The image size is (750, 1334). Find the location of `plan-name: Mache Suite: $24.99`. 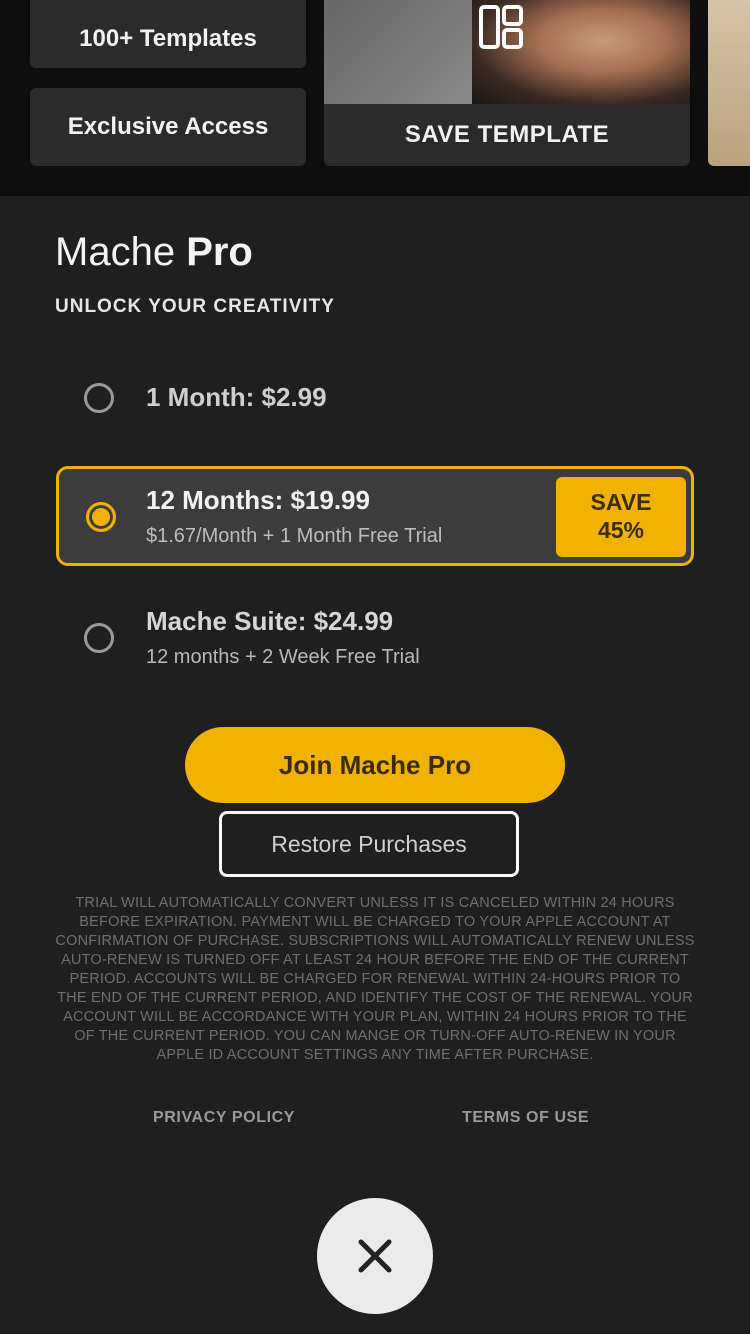

plan-name: Mache Suite: $24.99 is located at coordinates (270, 621).